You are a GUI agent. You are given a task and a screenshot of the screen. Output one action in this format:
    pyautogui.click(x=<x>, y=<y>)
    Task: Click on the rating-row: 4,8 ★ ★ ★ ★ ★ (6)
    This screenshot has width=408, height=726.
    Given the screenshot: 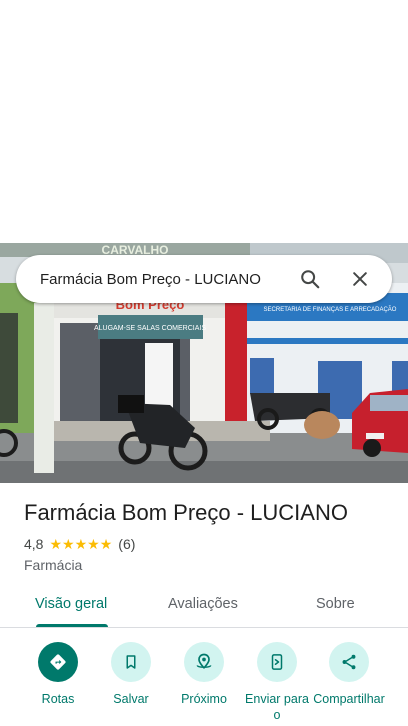 What is the action you would take?
    pyautogui.click(x=79, y=544)
    